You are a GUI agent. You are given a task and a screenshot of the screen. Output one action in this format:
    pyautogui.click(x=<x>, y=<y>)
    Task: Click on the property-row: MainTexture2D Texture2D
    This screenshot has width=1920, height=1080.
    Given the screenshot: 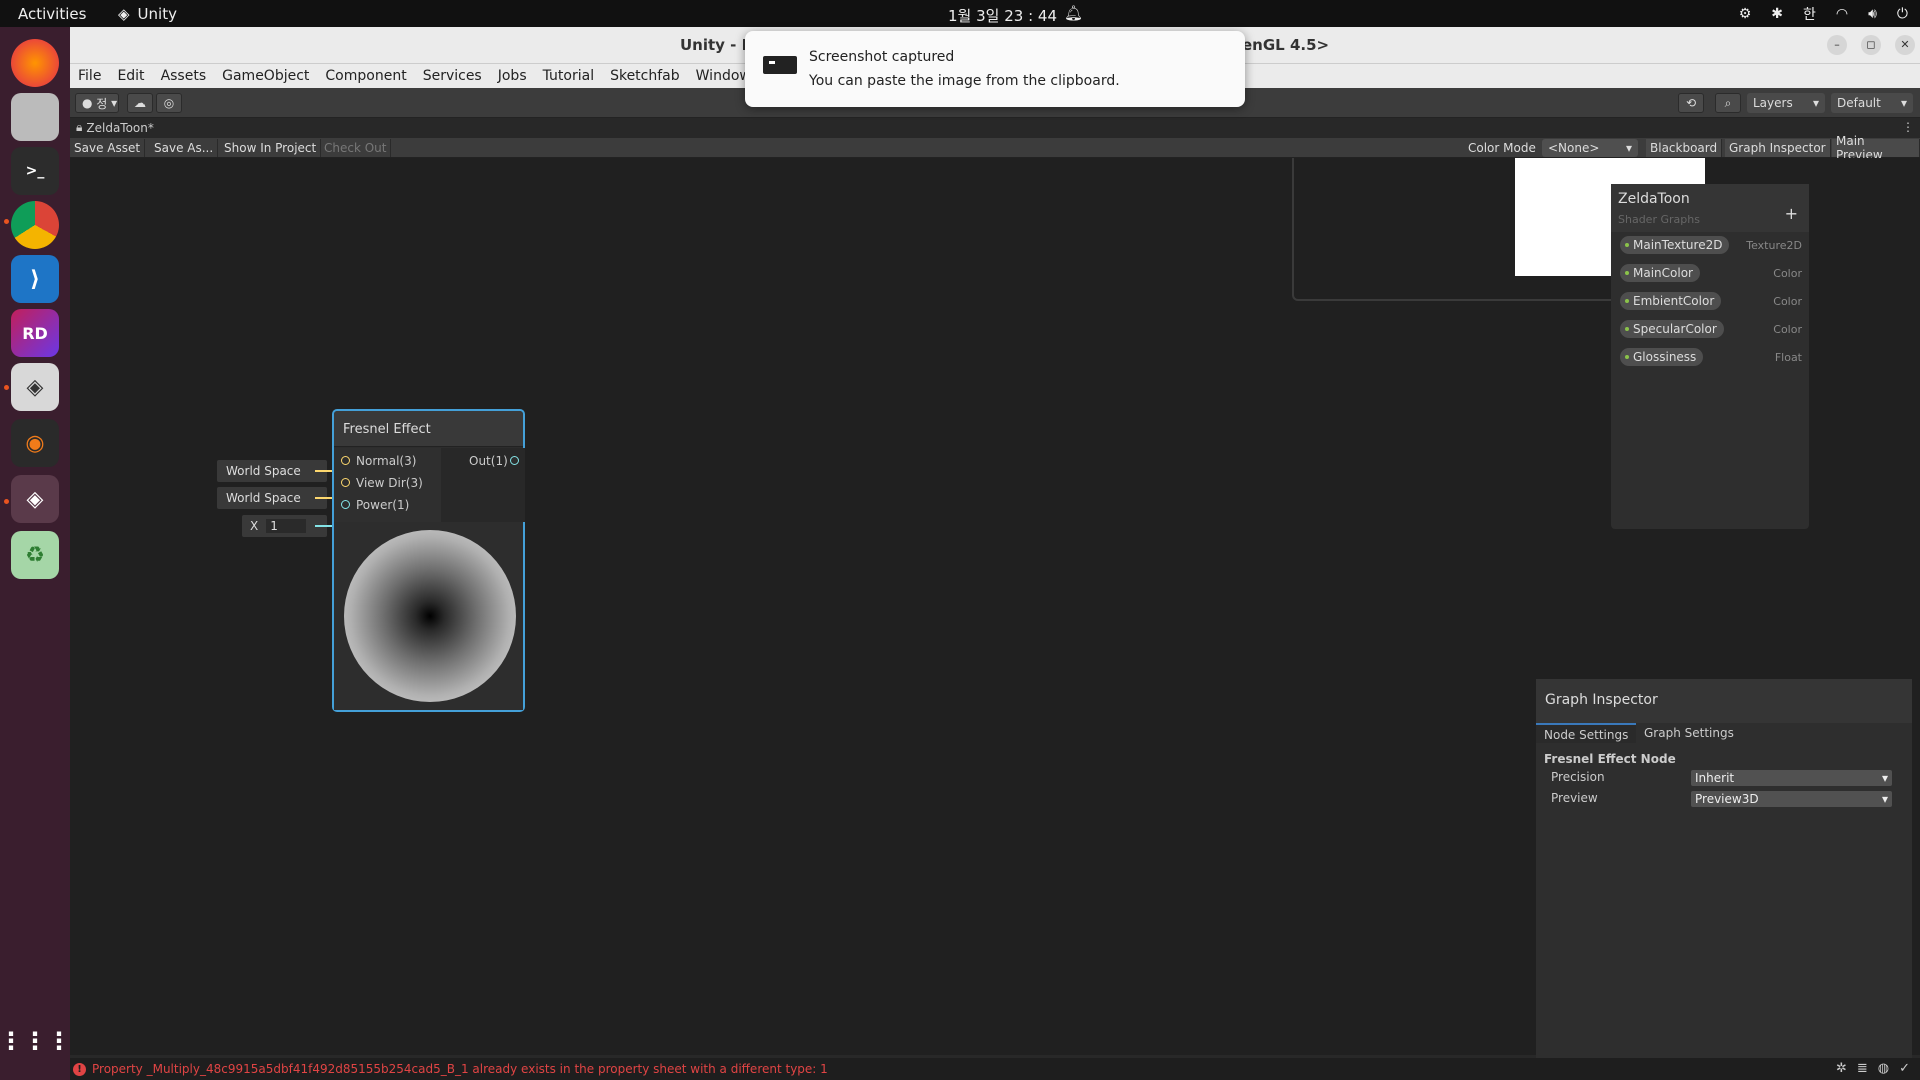 What is the action you would take?
    pyautogui.click(x=1711, y=245)
    